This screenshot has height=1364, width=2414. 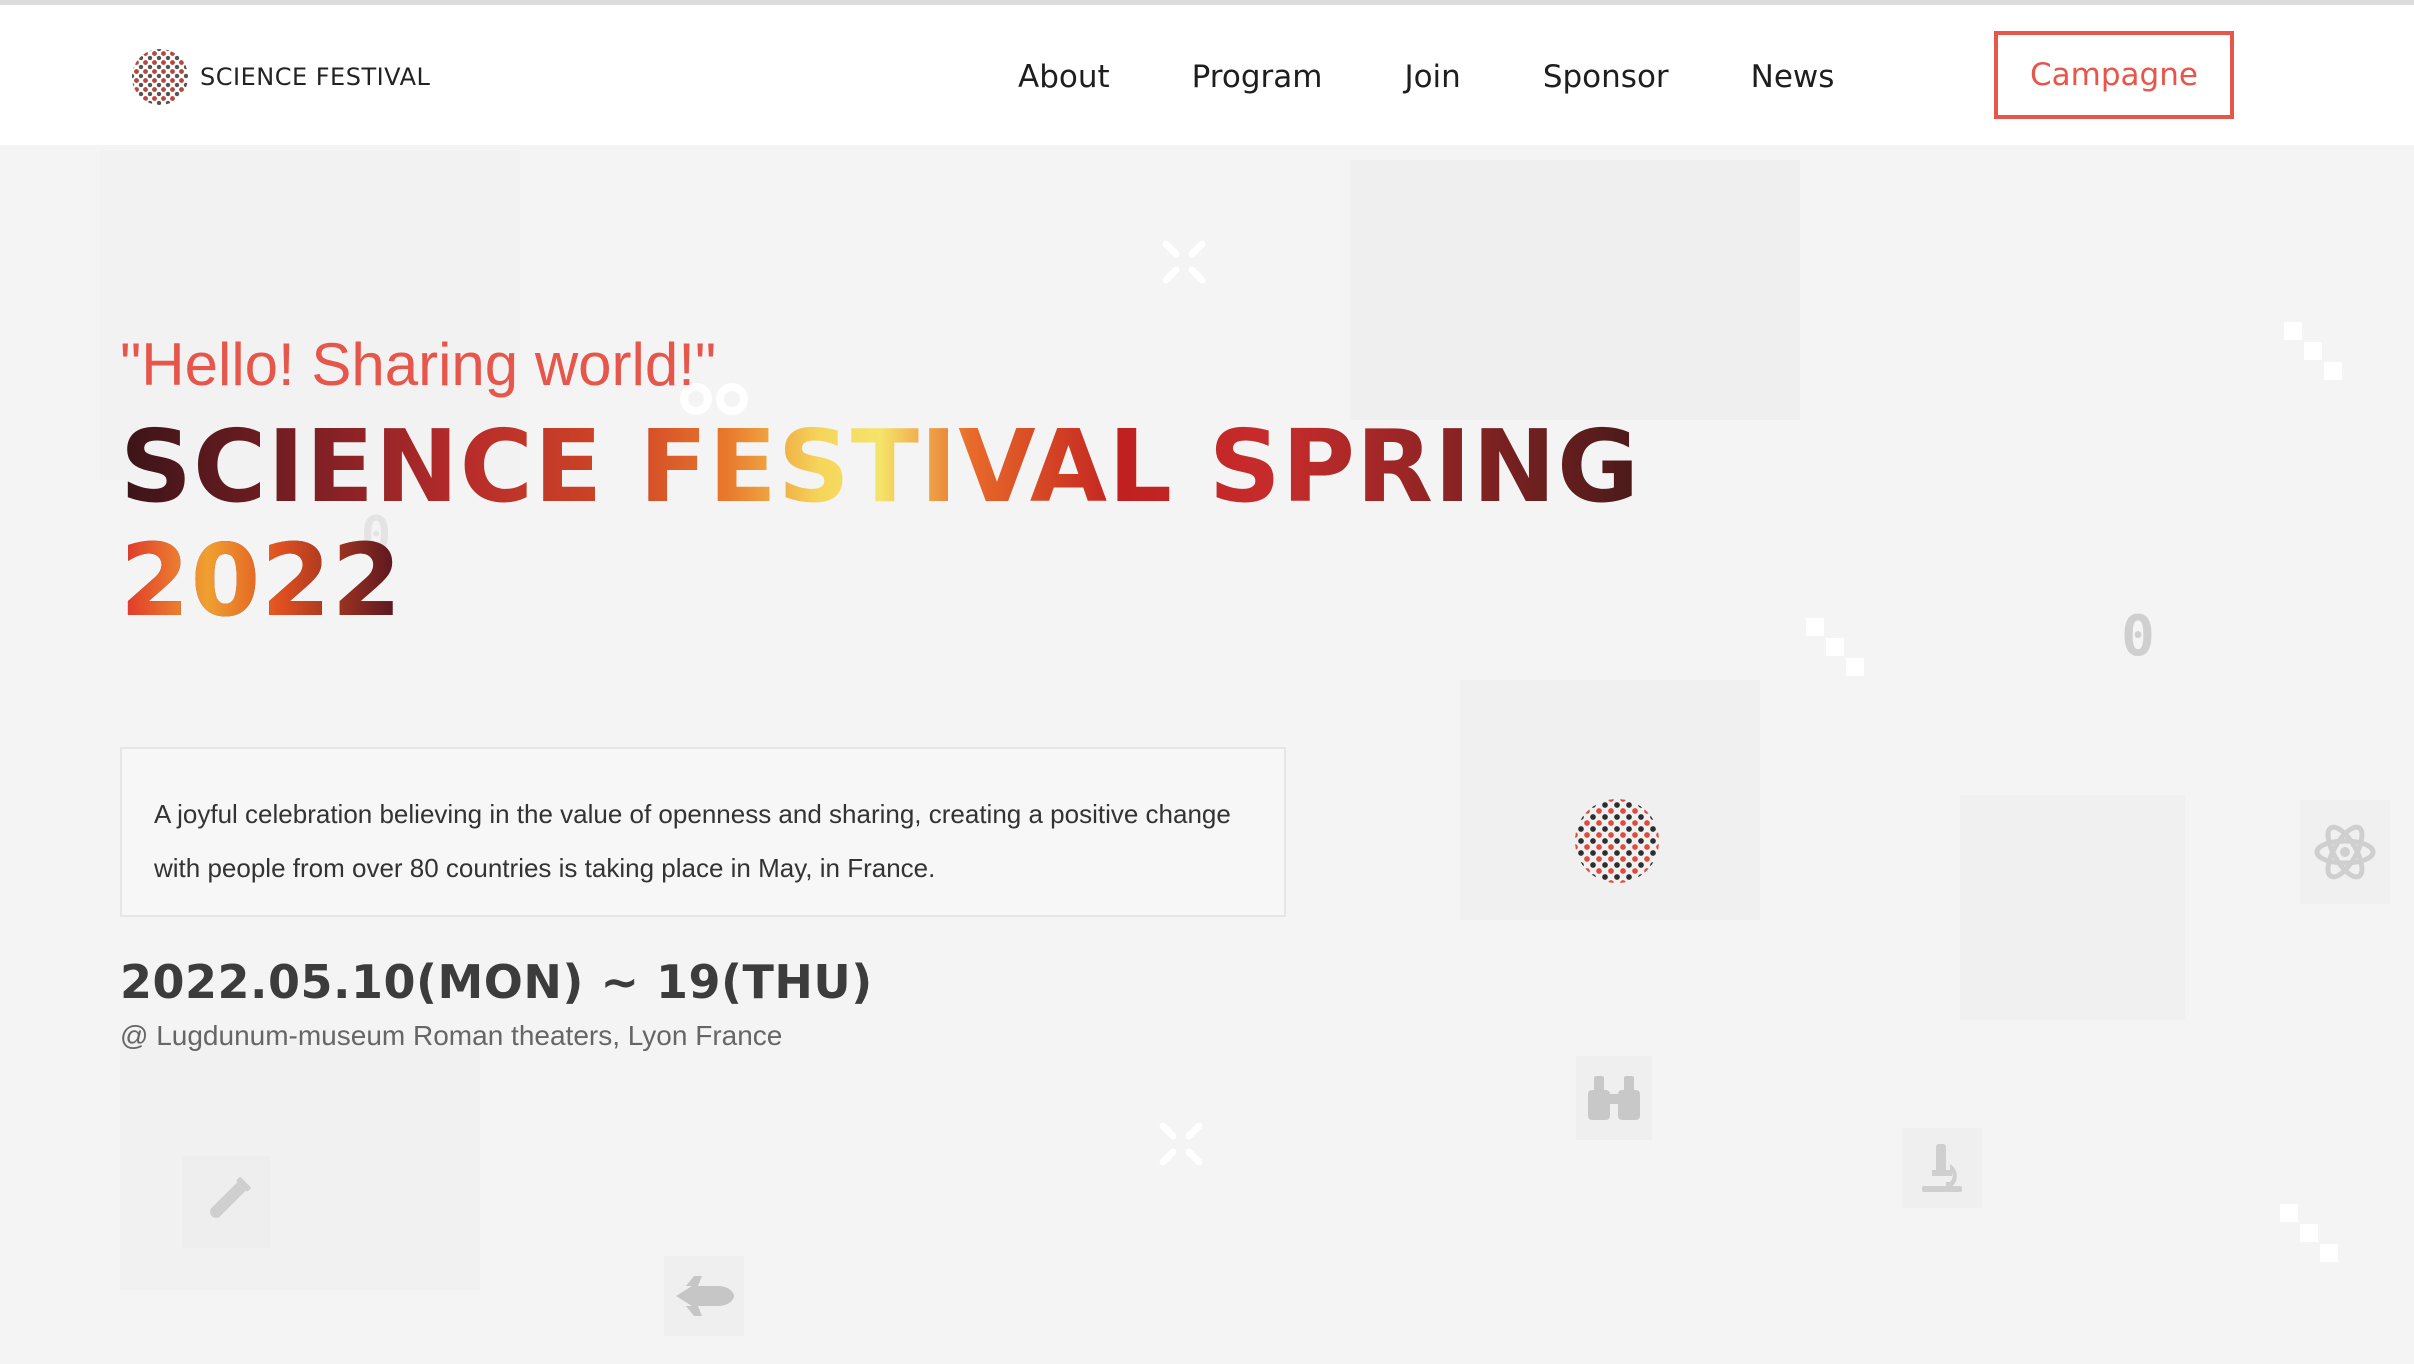 I want to click on nav-program: Program, so click(x=1257, y=77).